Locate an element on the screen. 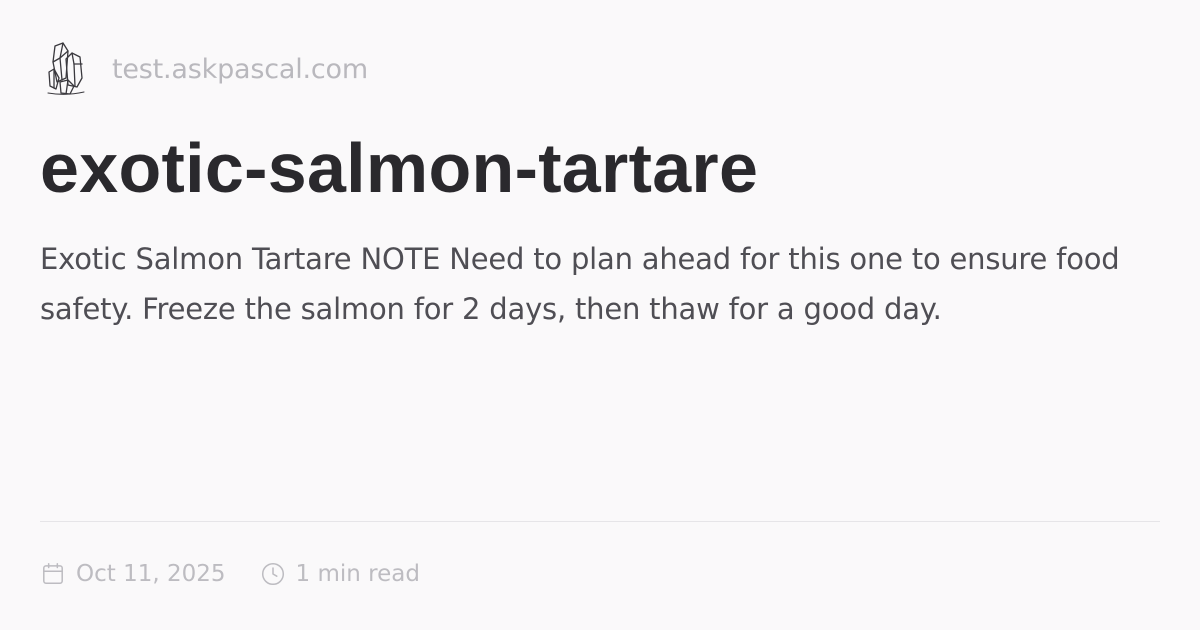  publish-date: Oct 11, 2025 is located at coordinates (133, 574).